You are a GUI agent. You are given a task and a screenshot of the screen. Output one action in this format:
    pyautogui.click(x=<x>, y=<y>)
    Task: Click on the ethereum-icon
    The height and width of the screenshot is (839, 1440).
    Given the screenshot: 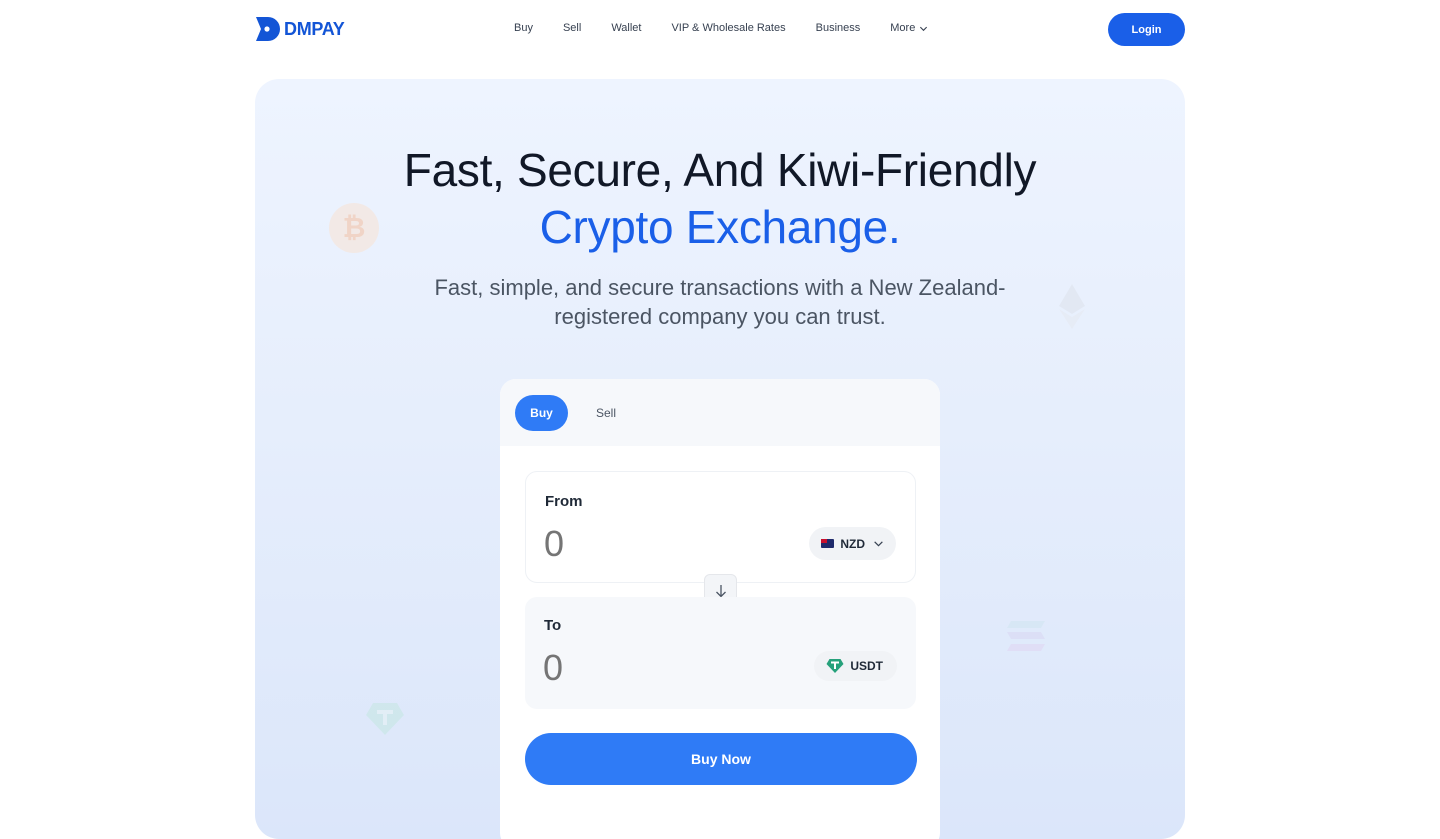 What is the action you would take?
    pyautogui.click(x=1072, y=306)
    